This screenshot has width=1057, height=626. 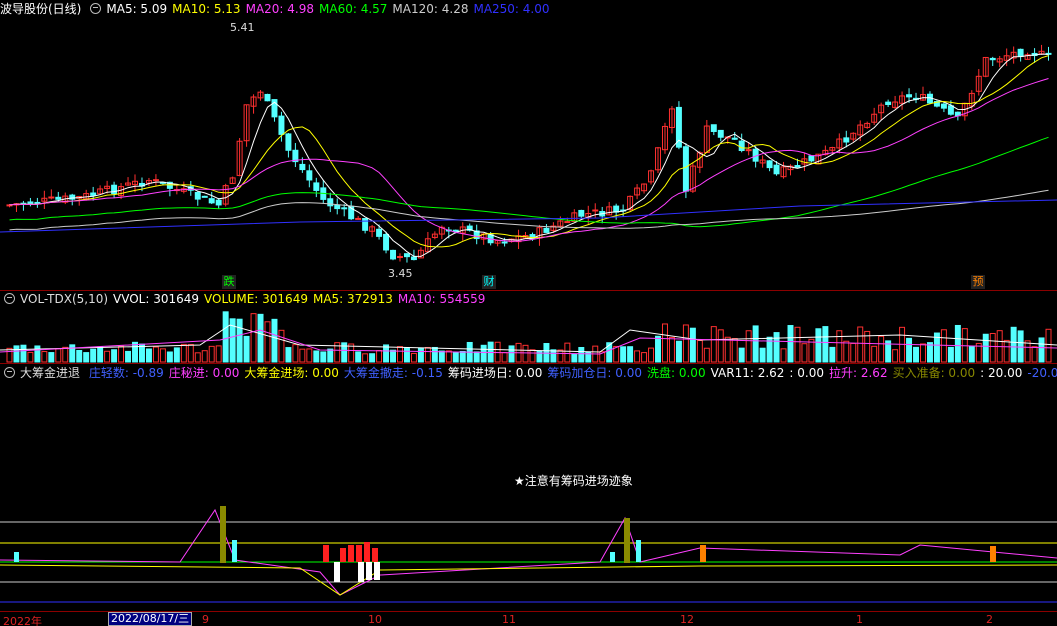 I want to click on event-tag-finance: 财, so click(x=489, y=282).